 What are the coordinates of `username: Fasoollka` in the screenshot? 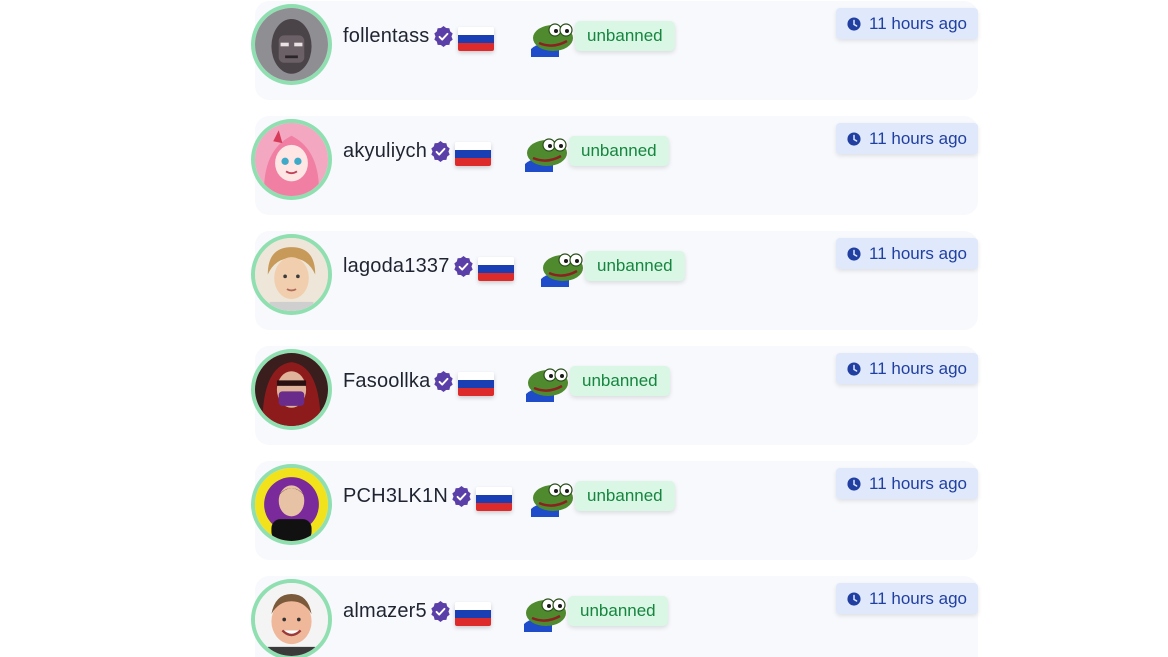 It's located at (386, 381).